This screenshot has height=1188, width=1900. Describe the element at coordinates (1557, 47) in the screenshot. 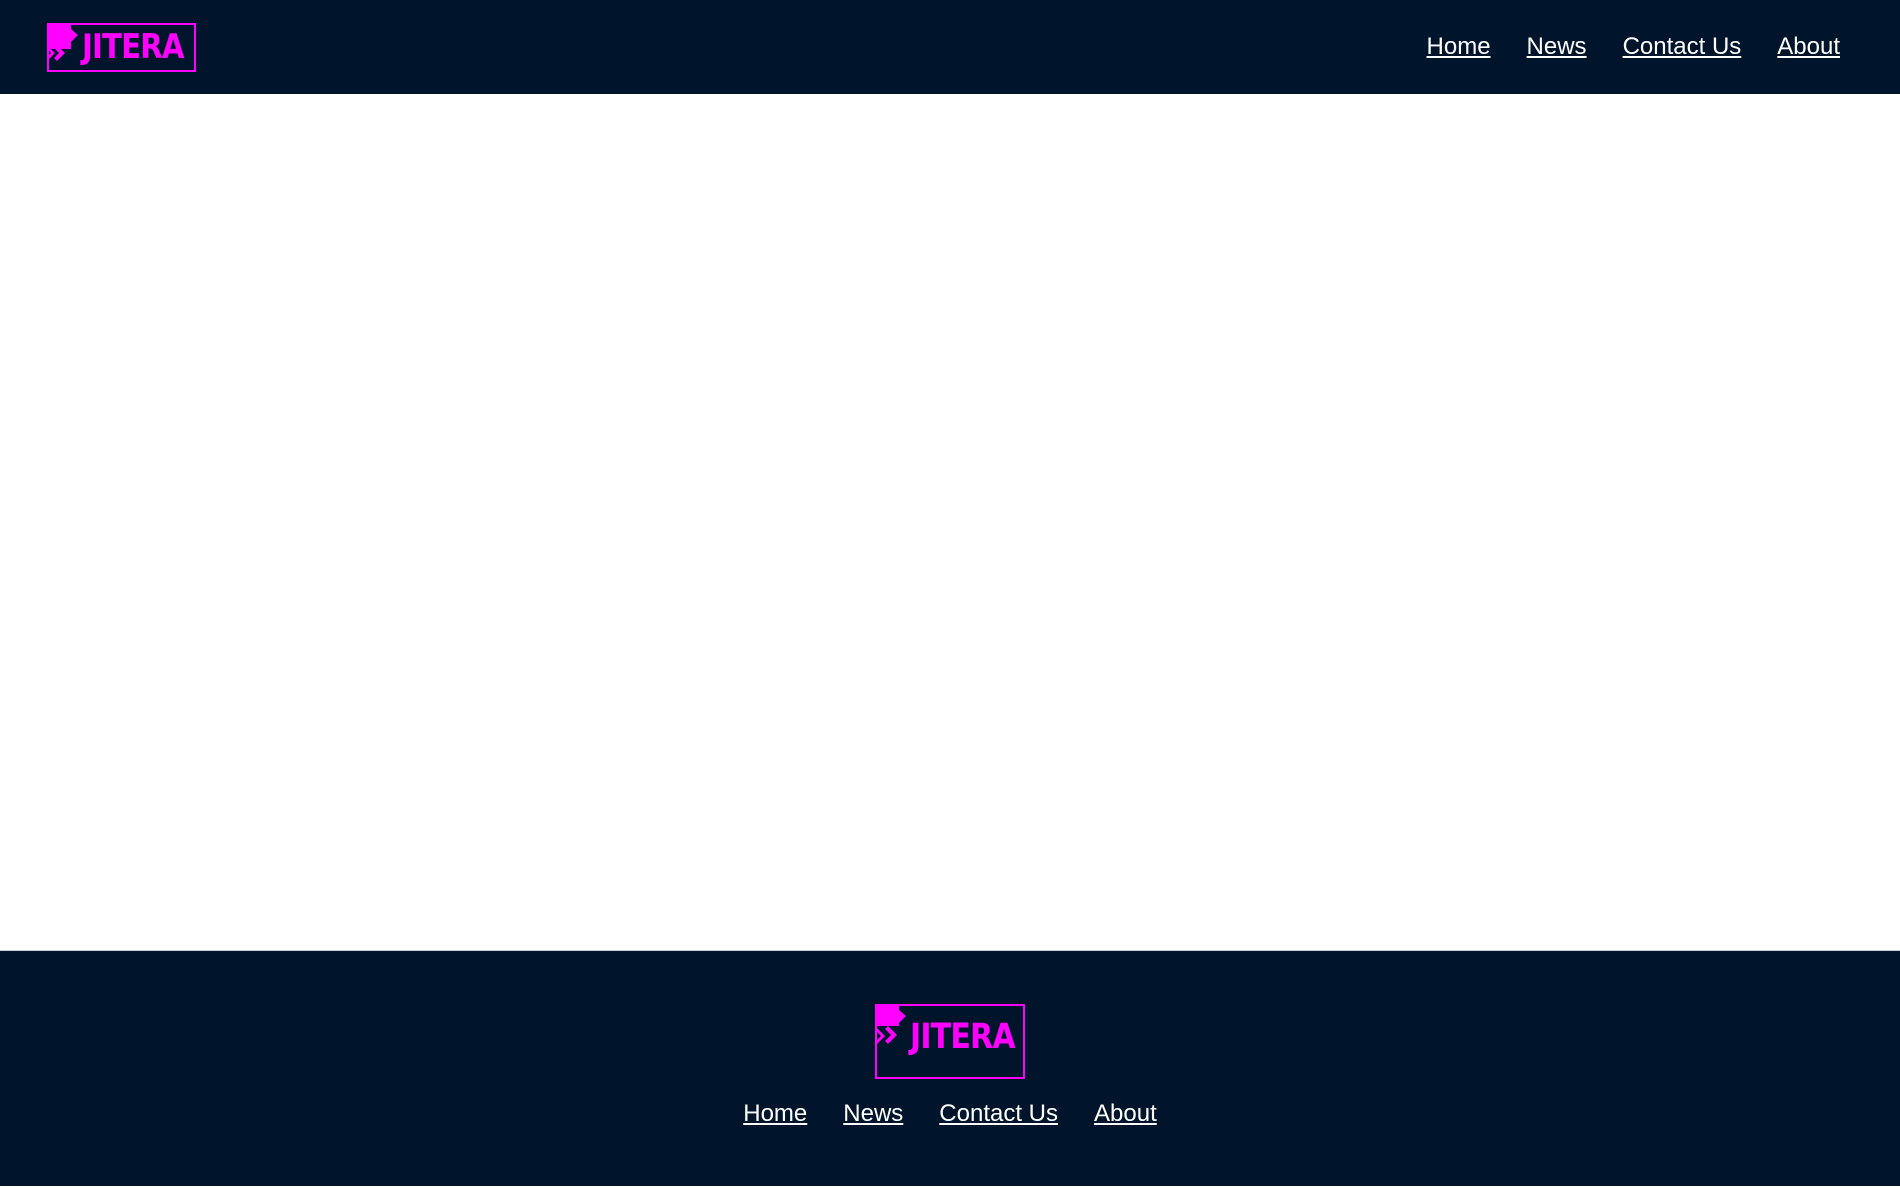

I see `nav-news-link: News` at that location.